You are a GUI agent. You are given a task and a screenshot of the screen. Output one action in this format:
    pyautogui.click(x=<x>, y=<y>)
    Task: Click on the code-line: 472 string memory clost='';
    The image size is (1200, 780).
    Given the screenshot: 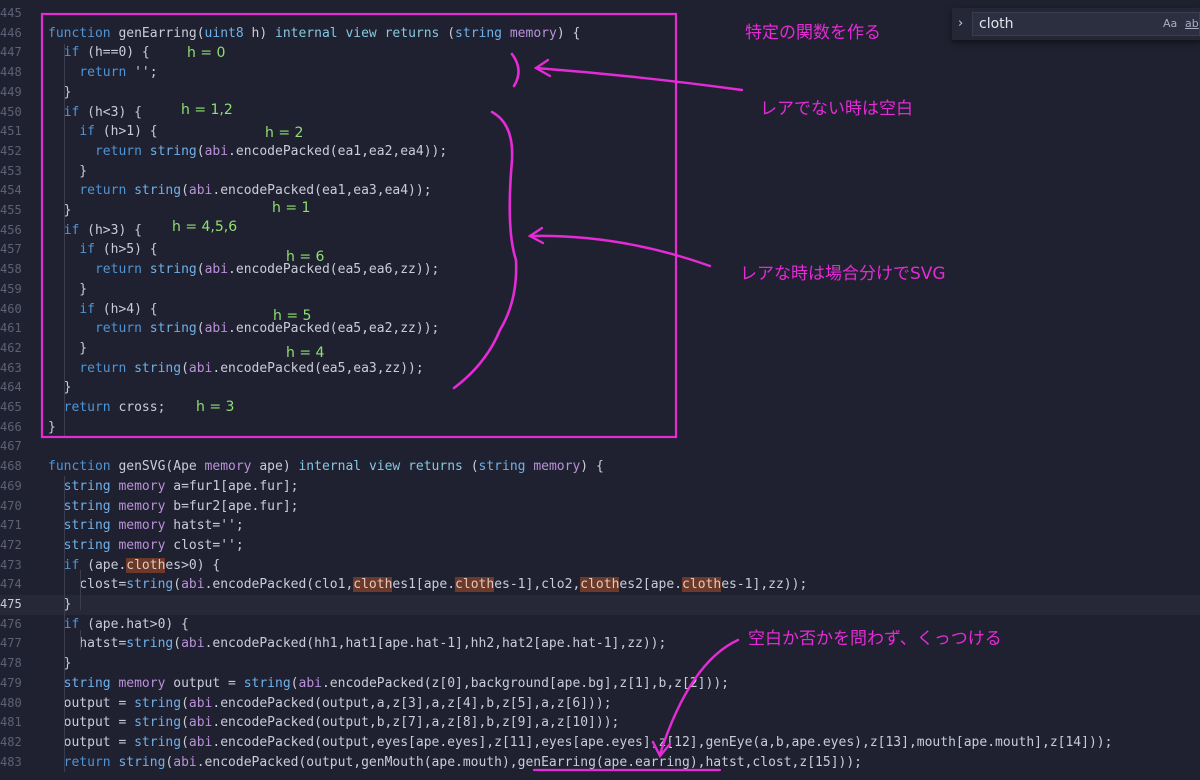 What is the action you would take?
    pyautogui.click(x=600, y=546)
    